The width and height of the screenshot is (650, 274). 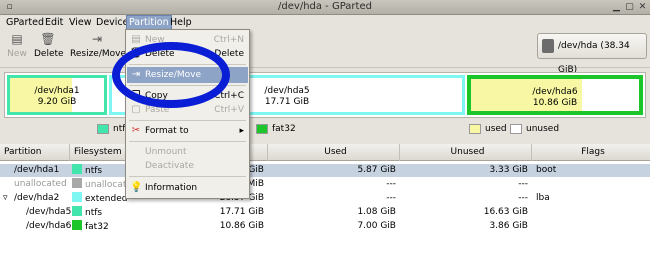 What do you see at coordinates (77, 197) in the screenshot?
I see `extended-swatch` at bounding box center [77, 197].